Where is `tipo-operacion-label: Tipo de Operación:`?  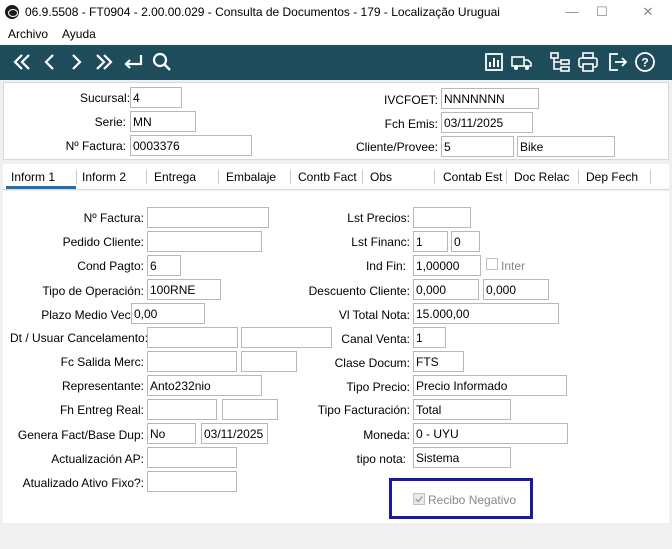
tipo-operacion-label: Tipo de Operación: is located at coordinates (93, 291).